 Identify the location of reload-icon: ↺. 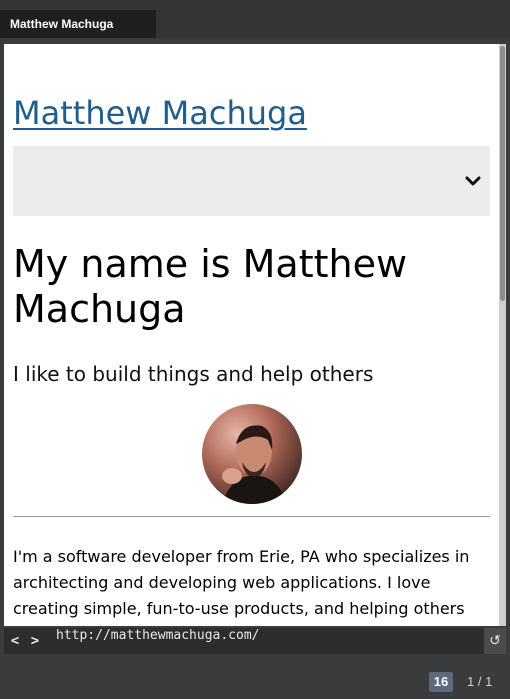
(495, 641).